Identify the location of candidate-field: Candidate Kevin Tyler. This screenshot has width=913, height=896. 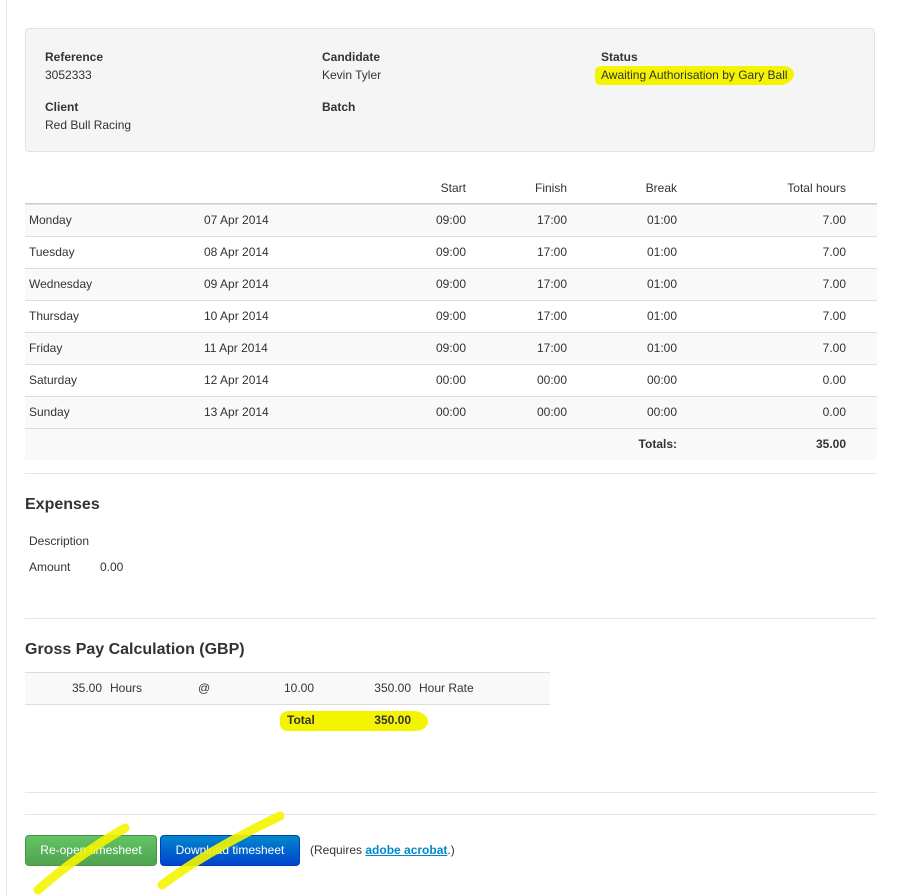
(351, 66).